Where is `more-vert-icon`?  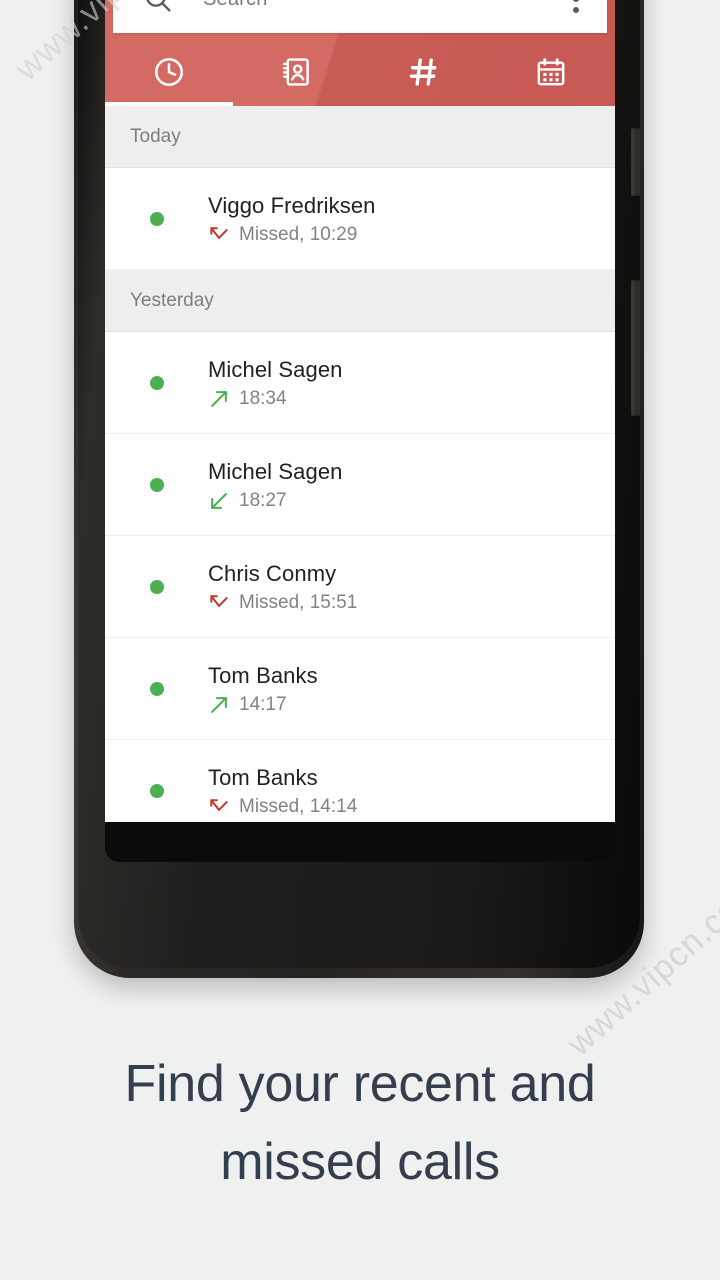
more-vert-icon is located at coordinates (576, 6).